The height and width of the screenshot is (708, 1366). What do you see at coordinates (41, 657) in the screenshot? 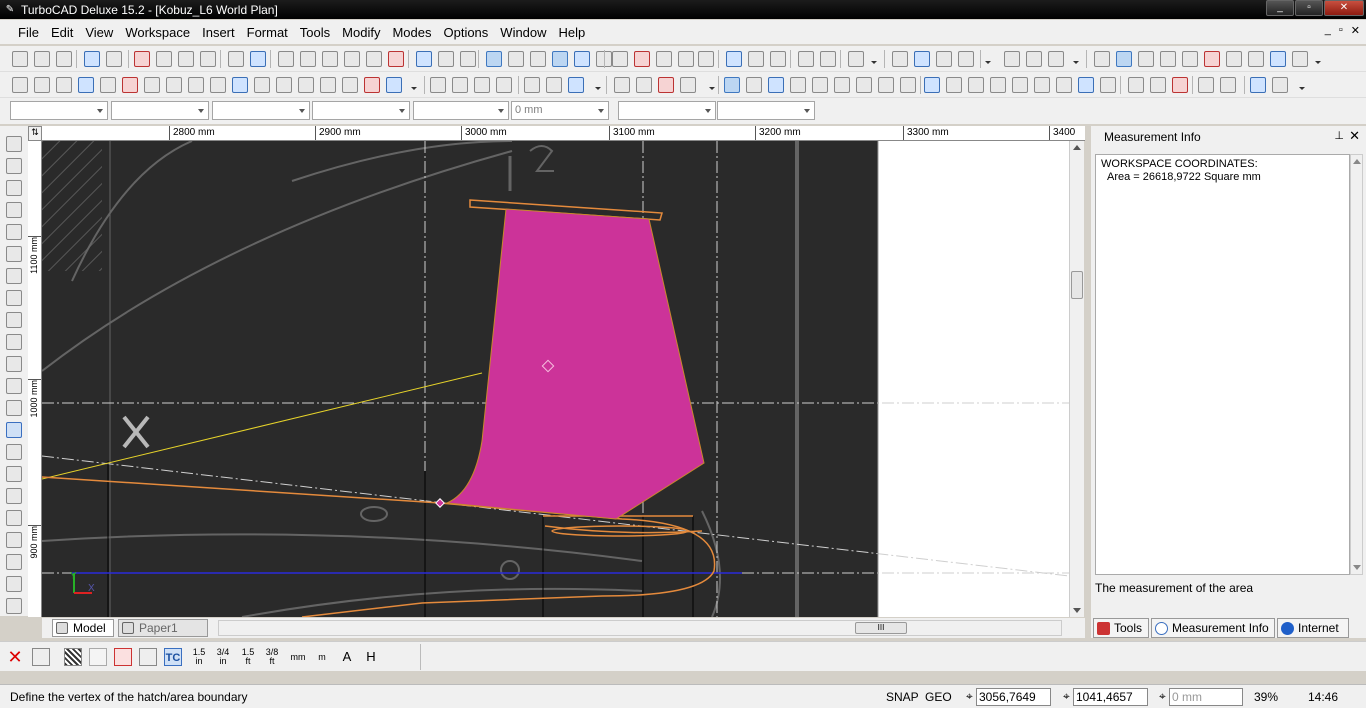
I see `table-icon` at bounding box center [41, 657].